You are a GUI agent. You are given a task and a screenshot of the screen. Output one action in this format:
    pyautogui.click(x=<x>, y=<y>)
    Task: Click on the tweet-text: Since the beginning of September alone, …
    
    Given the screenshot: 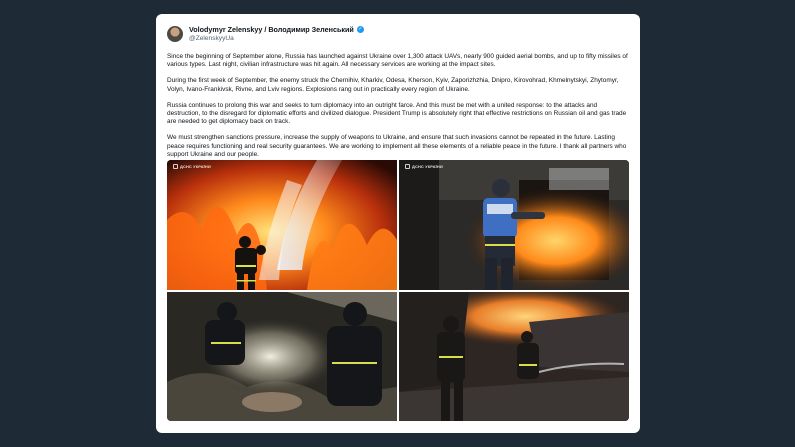 What is the action you would take?
    pyautogui.click(x=398, y=106)
    